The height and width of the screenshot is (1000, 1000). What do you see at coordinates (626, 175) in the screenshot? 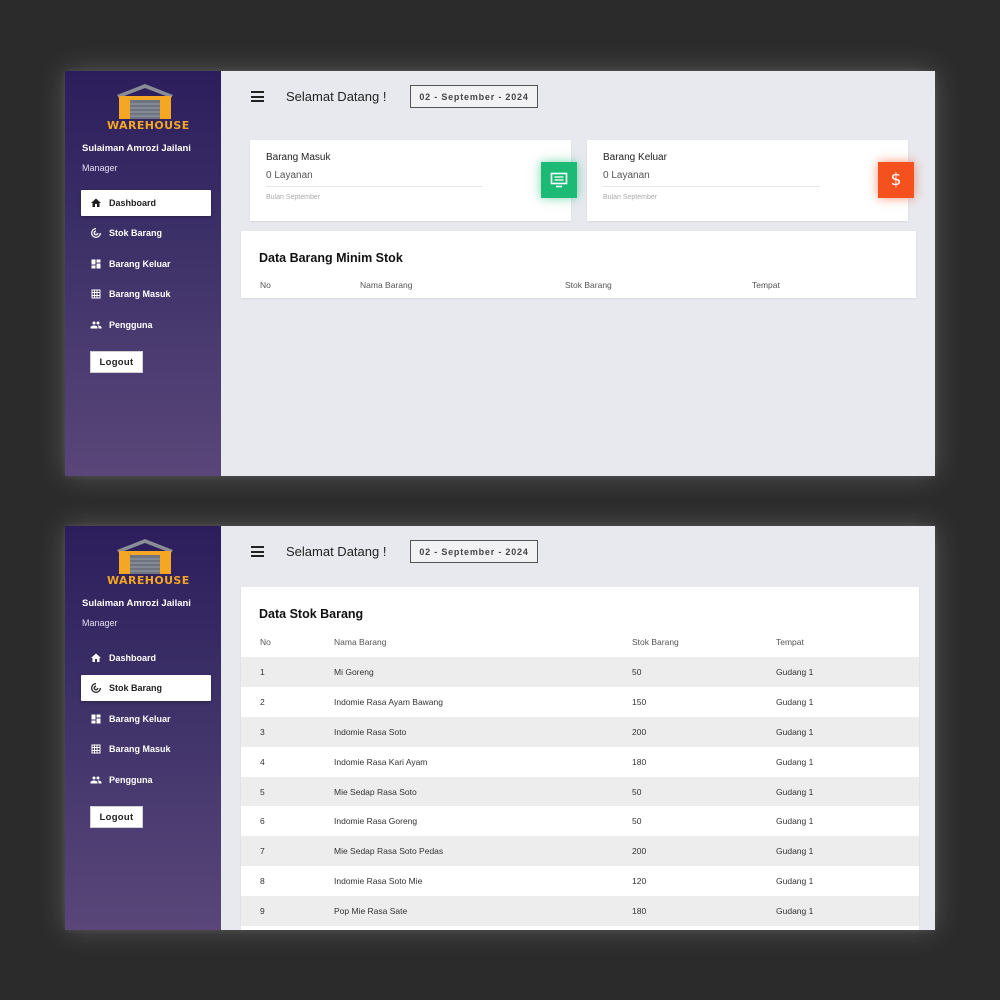
I see `card-value: 0 Layanan` at bounding box center [626, 175].